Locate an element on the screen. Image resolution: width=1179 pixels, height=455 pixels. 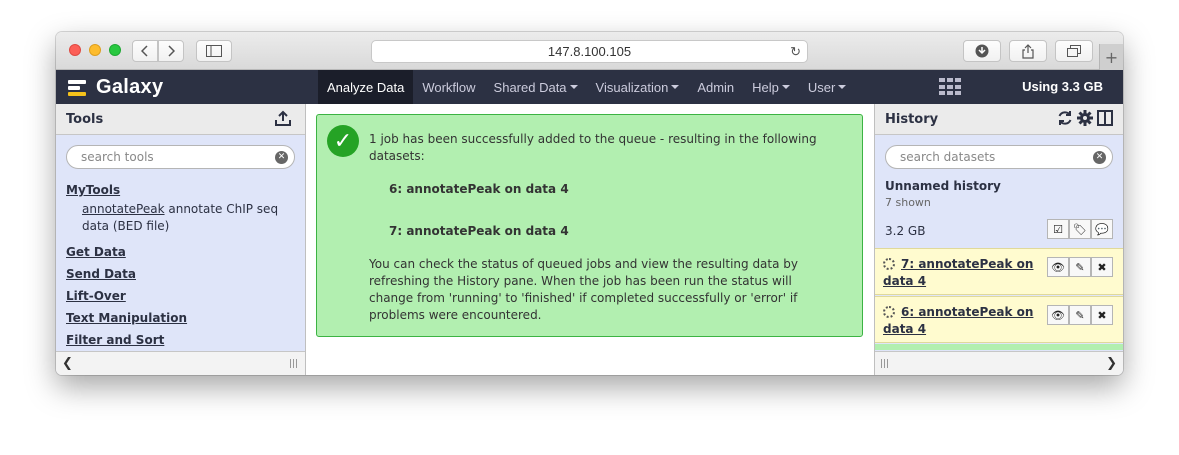
brand-title: Galaxy is located at coordinates (130, 87).